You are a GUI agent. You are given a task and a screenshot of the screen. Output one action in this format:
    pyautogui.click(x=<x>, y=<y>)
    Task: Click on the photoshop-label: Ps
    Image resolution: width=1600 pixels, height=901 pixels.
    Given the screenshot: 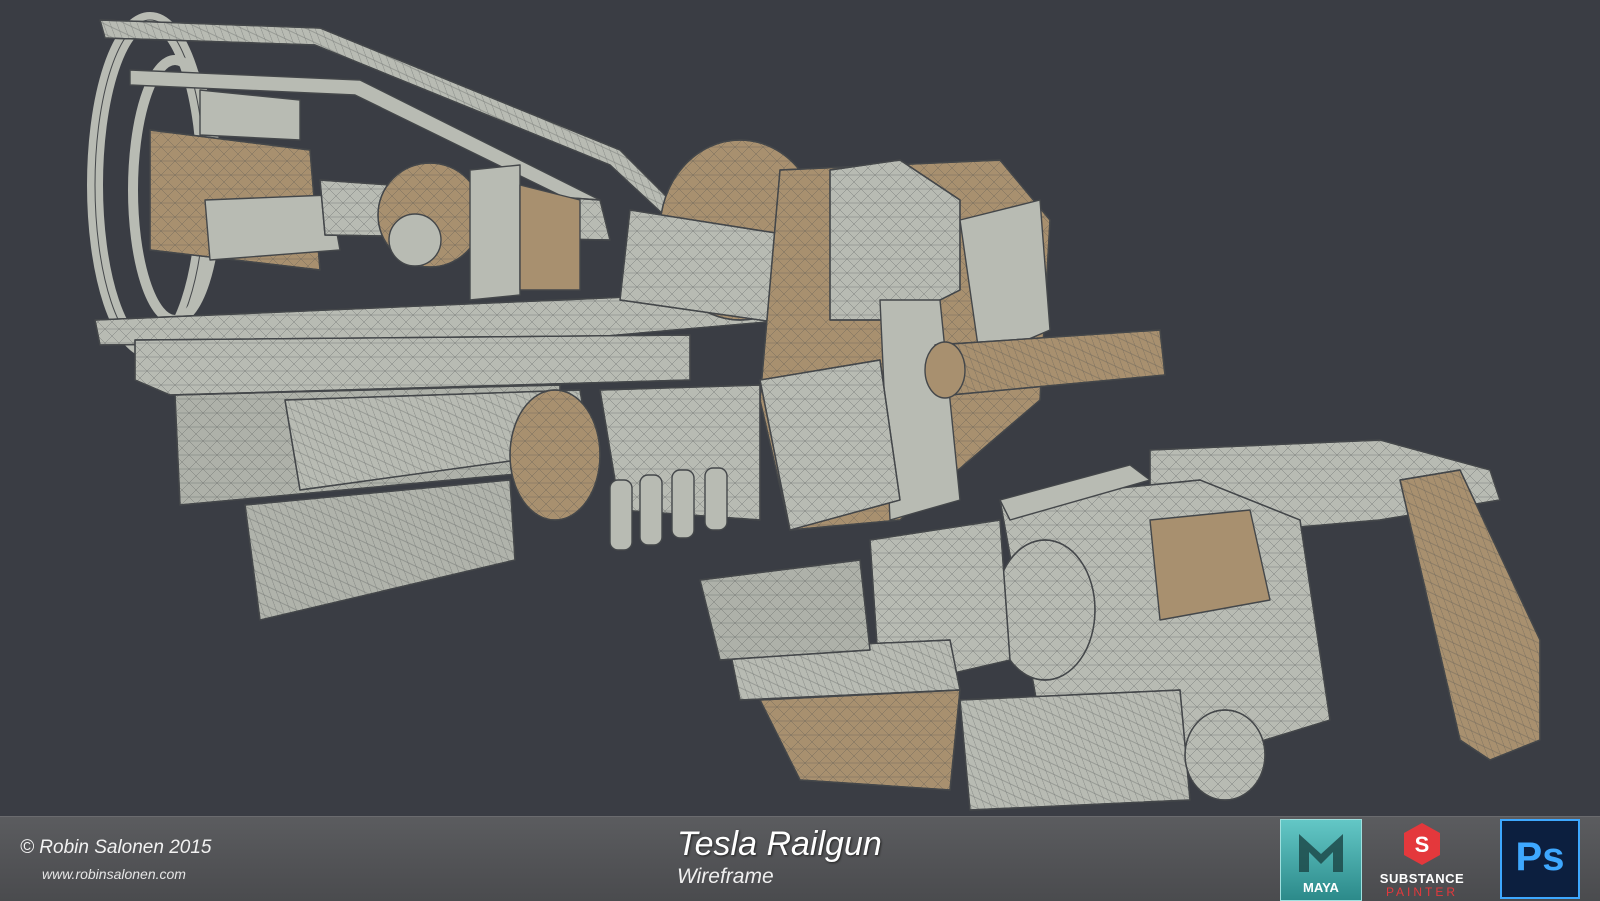 What is the action you would take?
    pyautogui.click(x=1540, y=857)
    